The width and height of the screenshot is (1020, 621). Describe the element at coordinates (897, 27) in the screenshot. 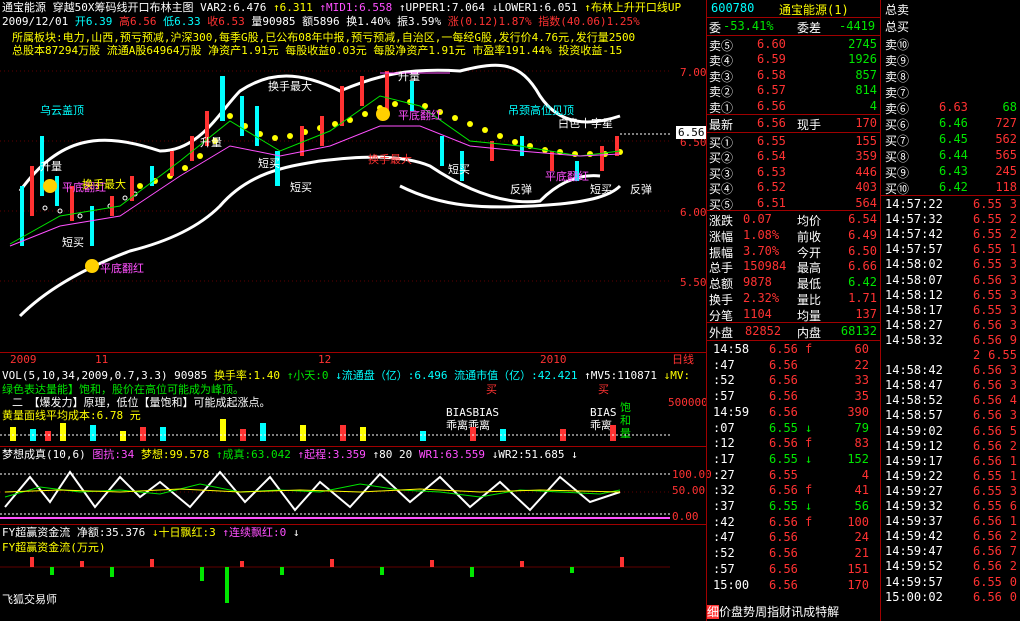

I see `zongmai2-label: 总买` at that location.